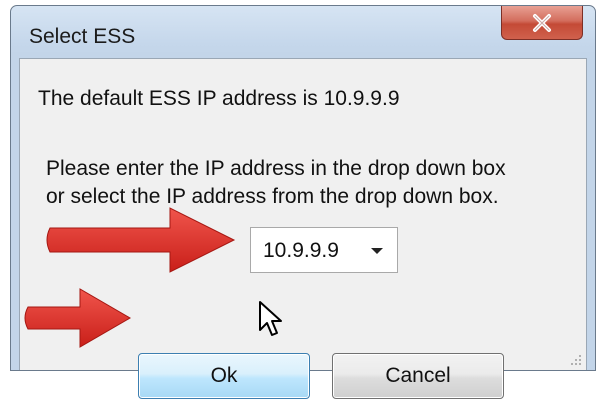  What do you see at coordinates (377, 251) in the screenshot?
I see `chevron-down-icon` at bounding box center [377, 251].